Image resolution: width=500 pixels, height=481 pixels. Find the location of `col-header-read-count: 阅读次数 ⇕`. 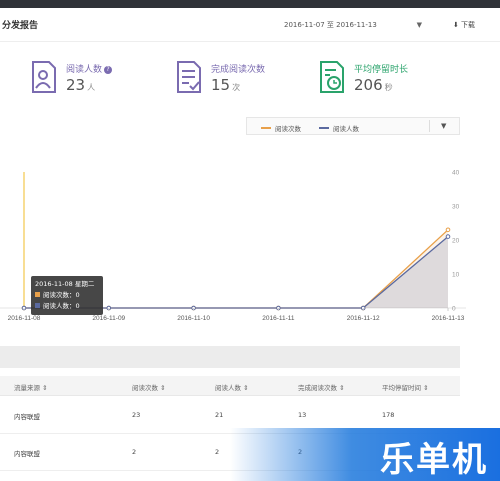

col-header-read-count: 阅读次数 ⇕ is located at coordinates (149, 387).